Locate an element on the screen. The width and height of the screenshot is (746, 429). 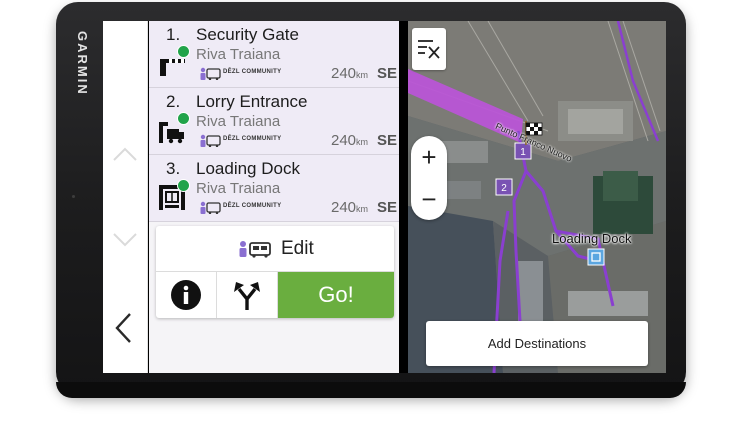
action-panel: Edit Go! is located at coordinates (275, 272).